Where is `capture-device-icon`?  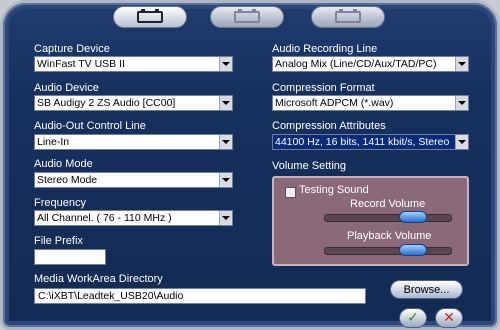 capture-device-icon is located at coordinates (150, 16).